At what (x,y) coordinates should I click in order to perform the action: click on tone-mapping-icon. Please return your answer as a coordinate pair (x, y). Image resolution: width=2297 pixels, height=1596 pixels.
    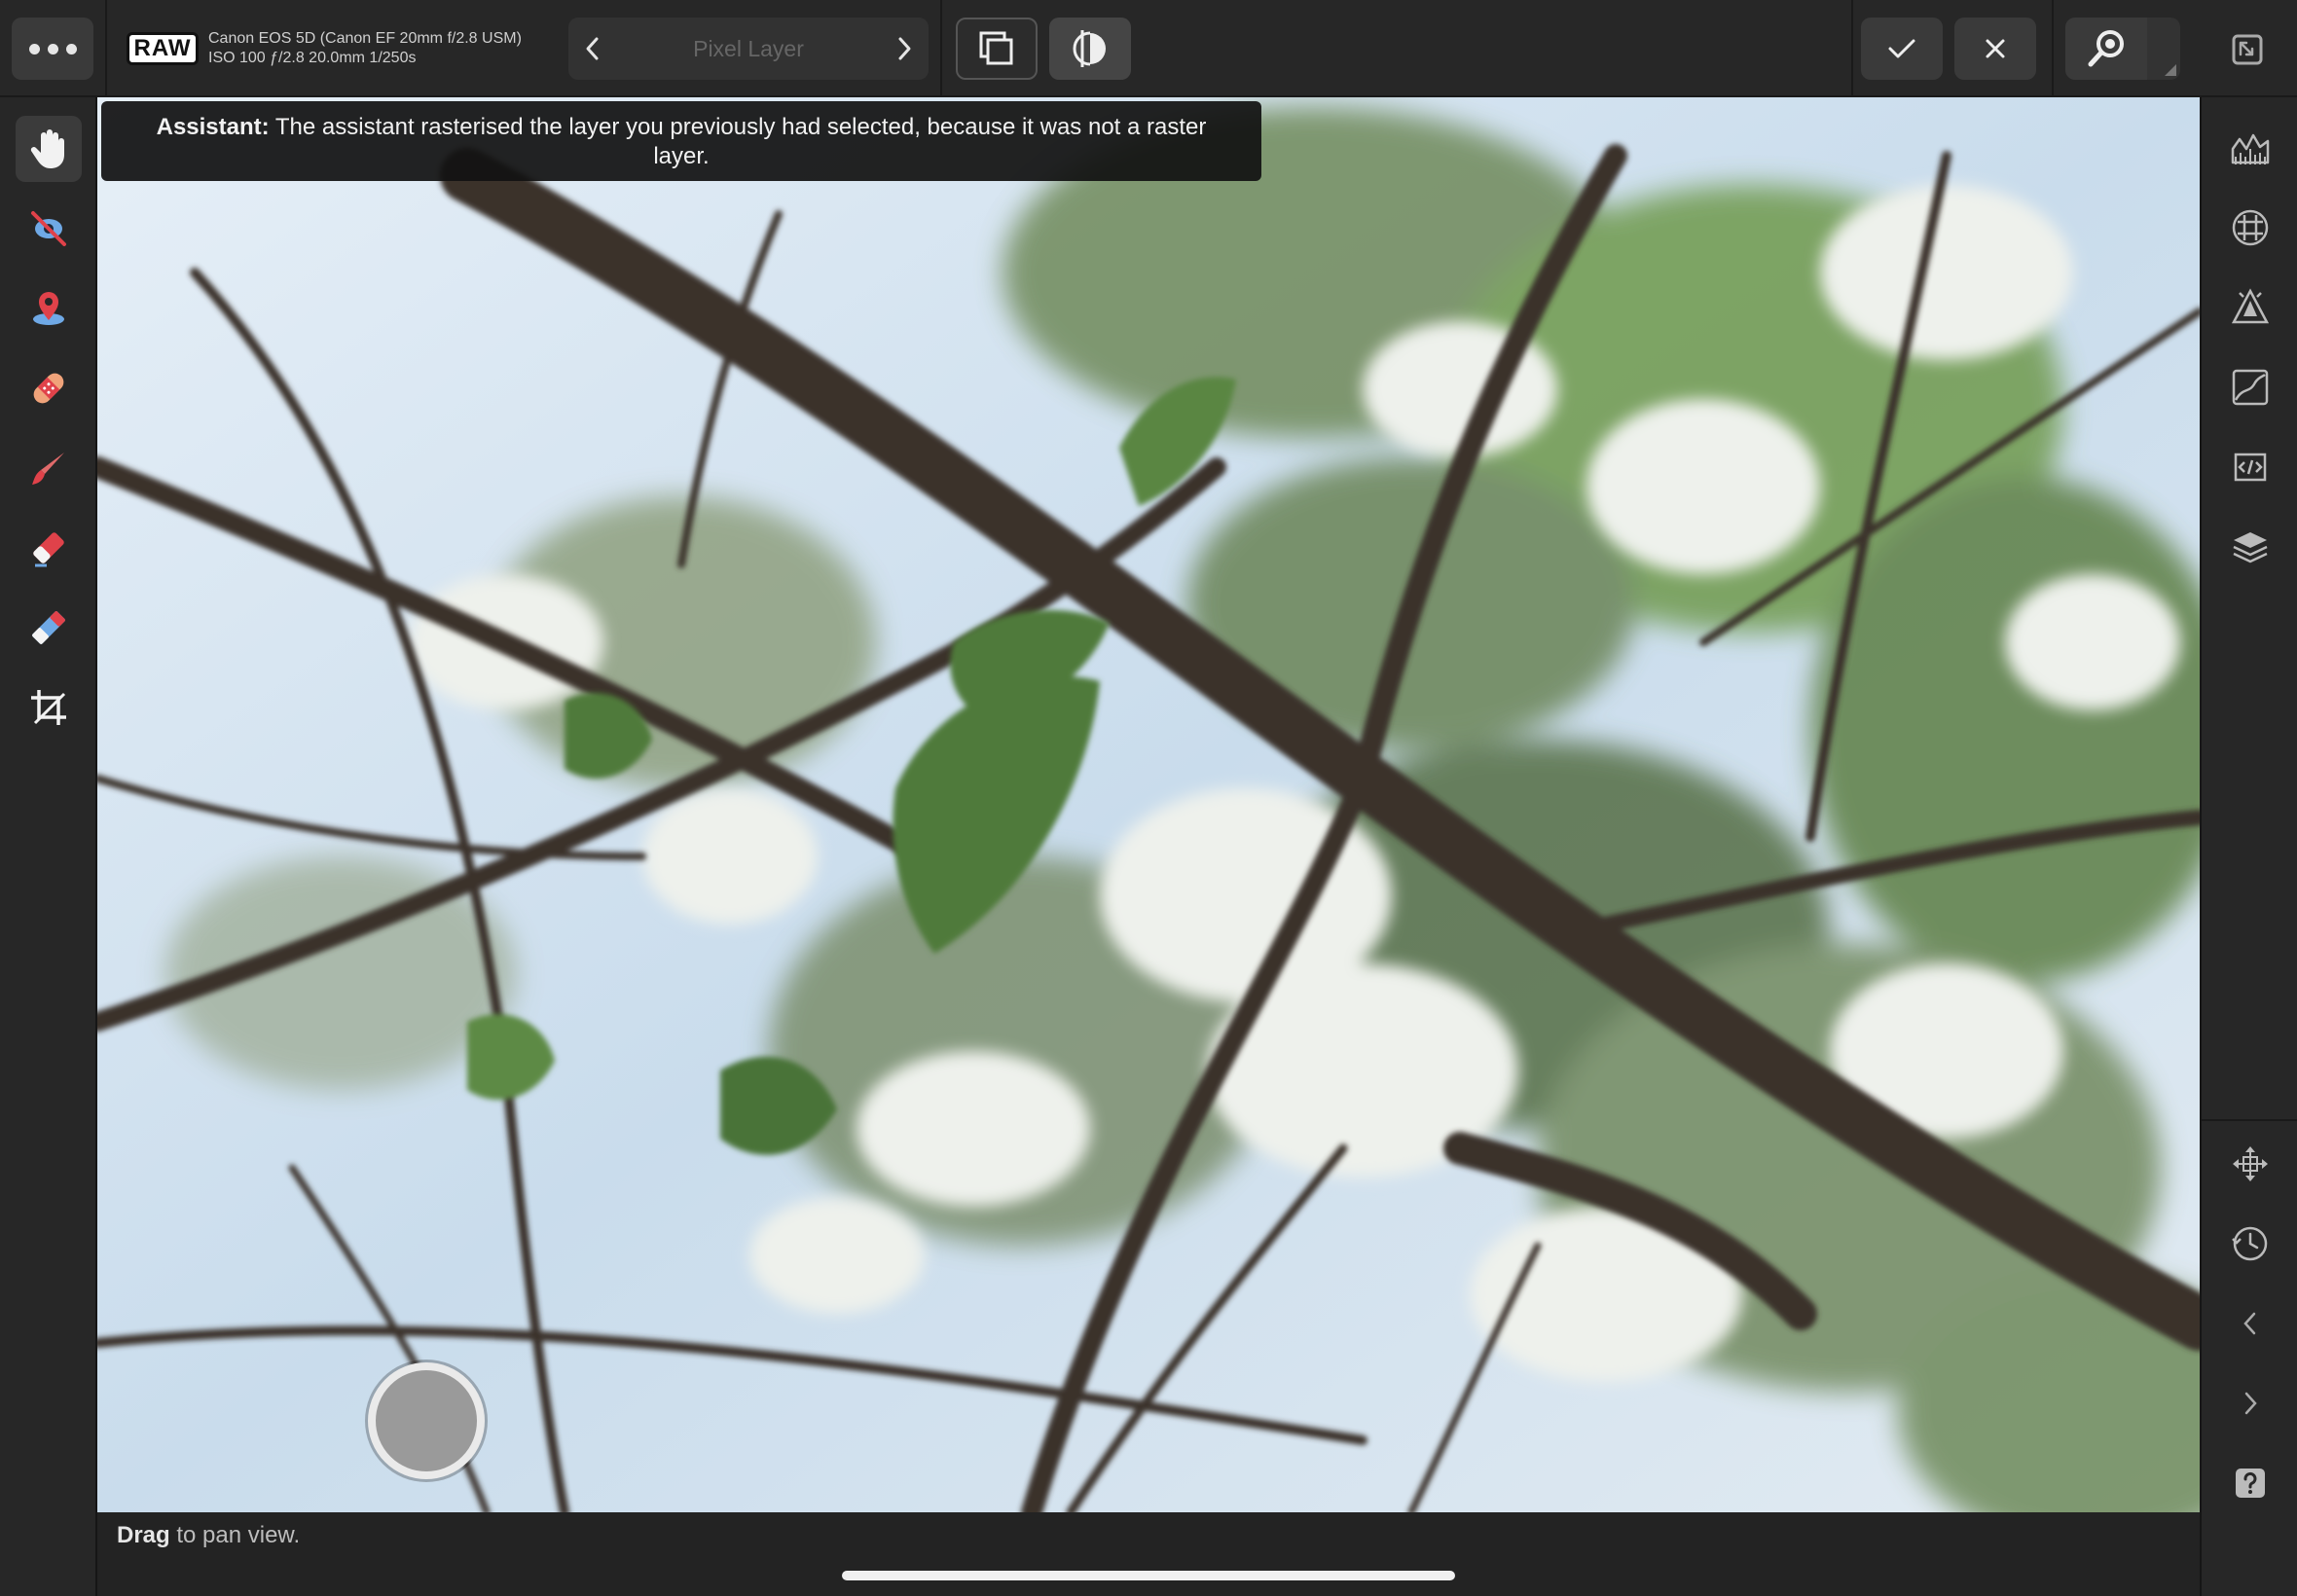
    Looking at the image, I should click on (2250, 306).